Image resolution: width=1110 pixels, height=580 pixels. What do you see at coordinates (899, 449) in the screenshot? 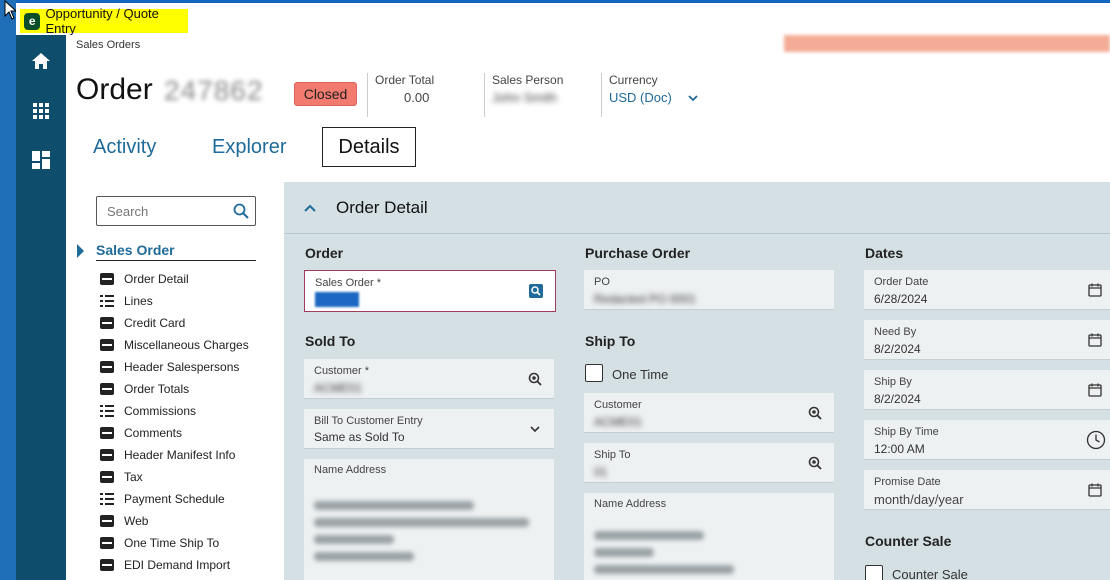
I see `ship-by-time-value: 12:00 AM` at bounding box center [899, 449].